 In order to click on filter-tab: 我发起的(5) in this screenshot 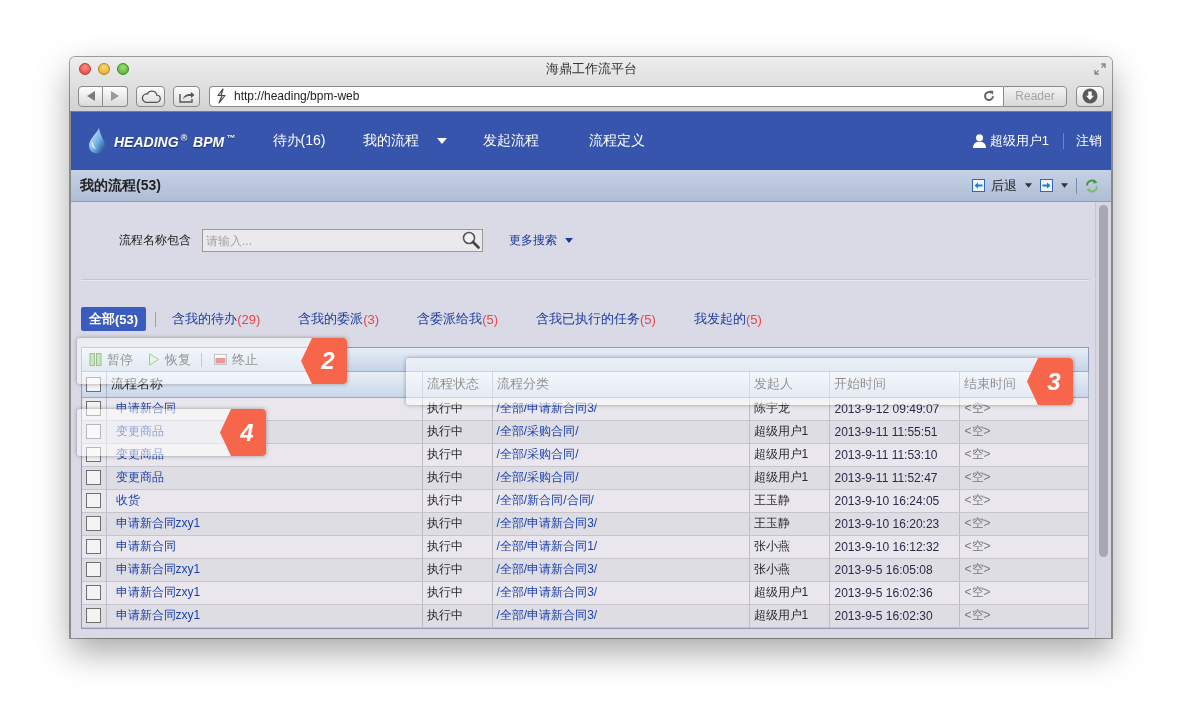, I will do `click(727, 319)`.